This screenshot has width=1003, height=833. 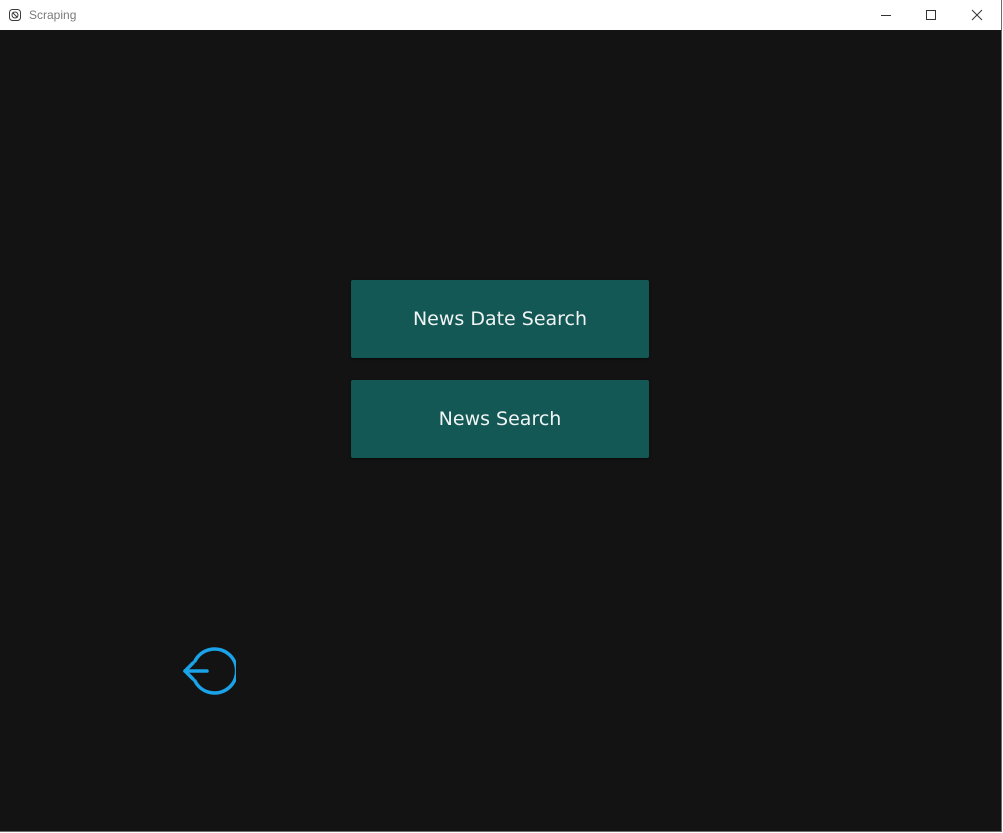 I want to click on maximize-button, so click(x=931, y=15).